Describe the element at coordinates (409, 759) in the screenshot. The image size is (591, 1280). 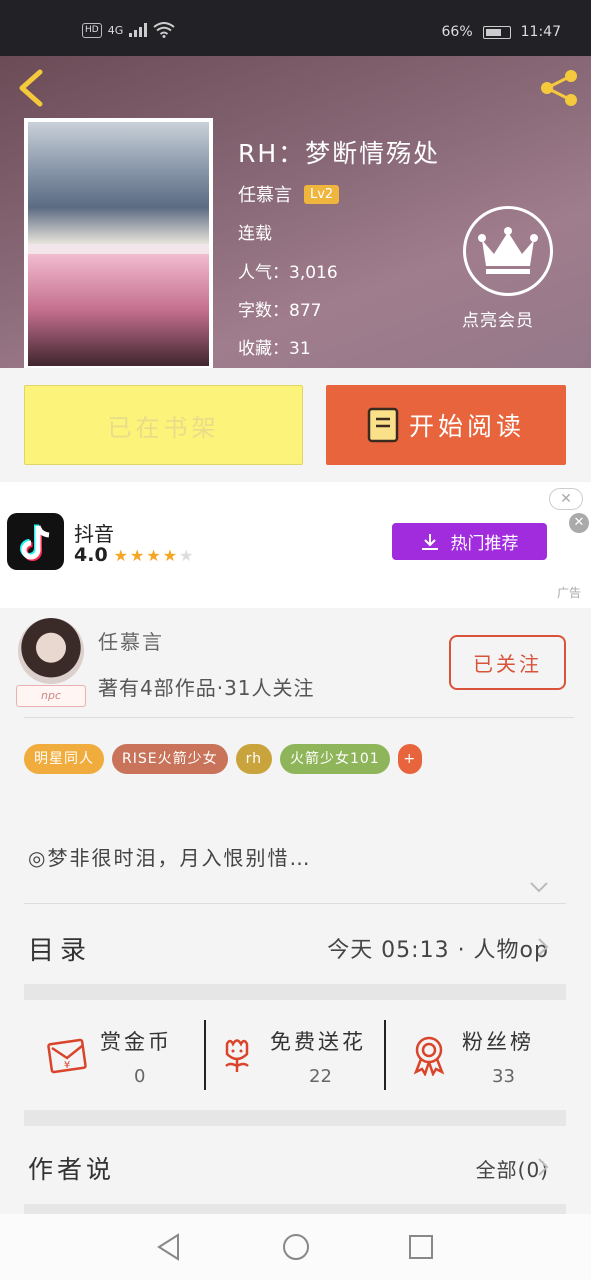
I see `tag-item: +` at that location.